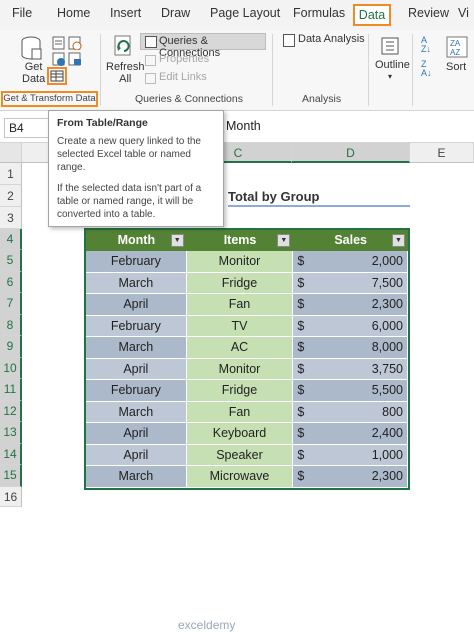 This screenshot has height=632, width=474. I want to click on tab-file: File, so click(22, 13).